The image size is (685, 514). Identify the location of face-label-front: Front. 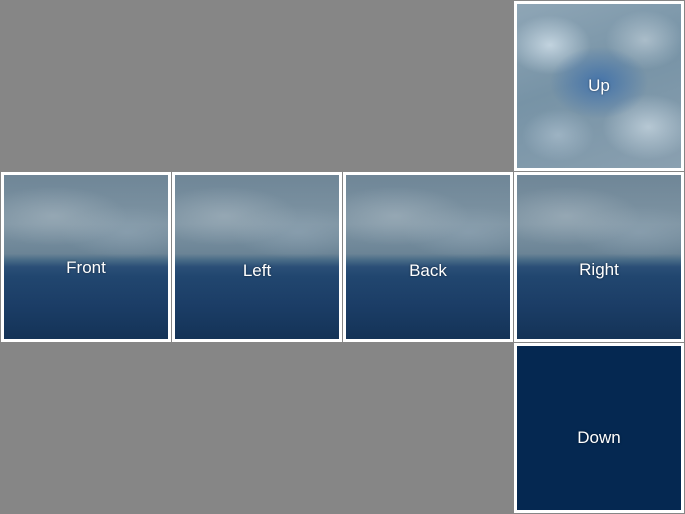
(86, 267).